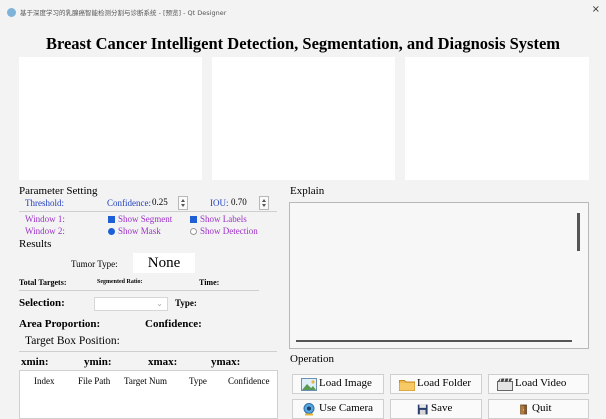  I want to click on parameter-setting-title: Parameter Setting, so click(58, 191).